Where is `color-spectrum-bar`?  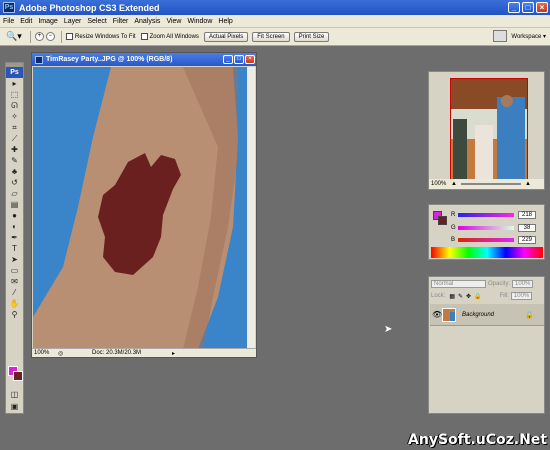 color-spectrum-bar is located at coordinates (487, 252).